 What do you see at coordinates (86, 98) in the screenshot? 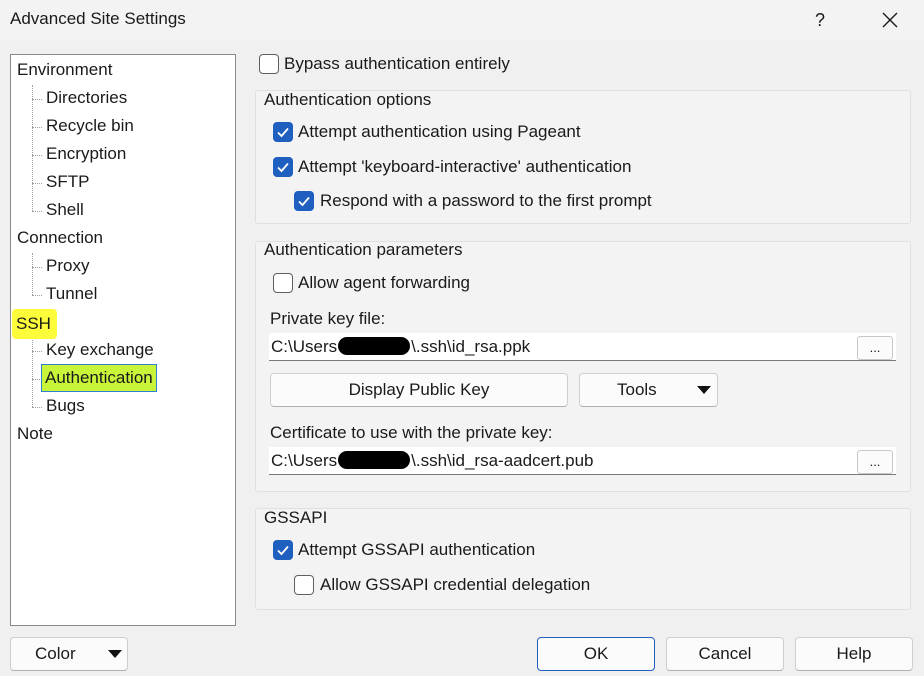
I see `tree-item-directories: Directories` at bounding box center [86, 98].